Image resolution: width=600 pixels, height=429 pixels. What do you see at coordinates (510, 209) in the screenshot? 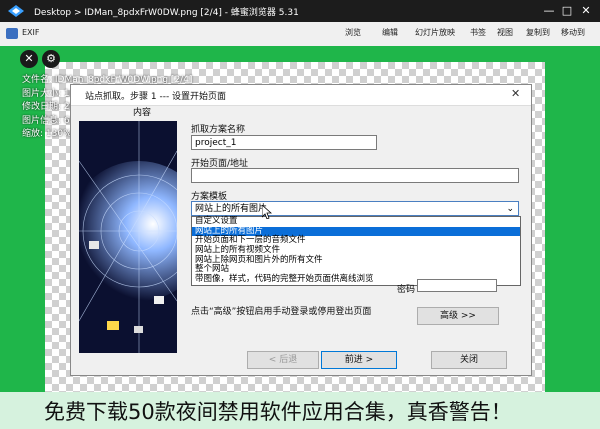
I see `chevron-down-icon: ⌄` at bounding box center [510, 209].